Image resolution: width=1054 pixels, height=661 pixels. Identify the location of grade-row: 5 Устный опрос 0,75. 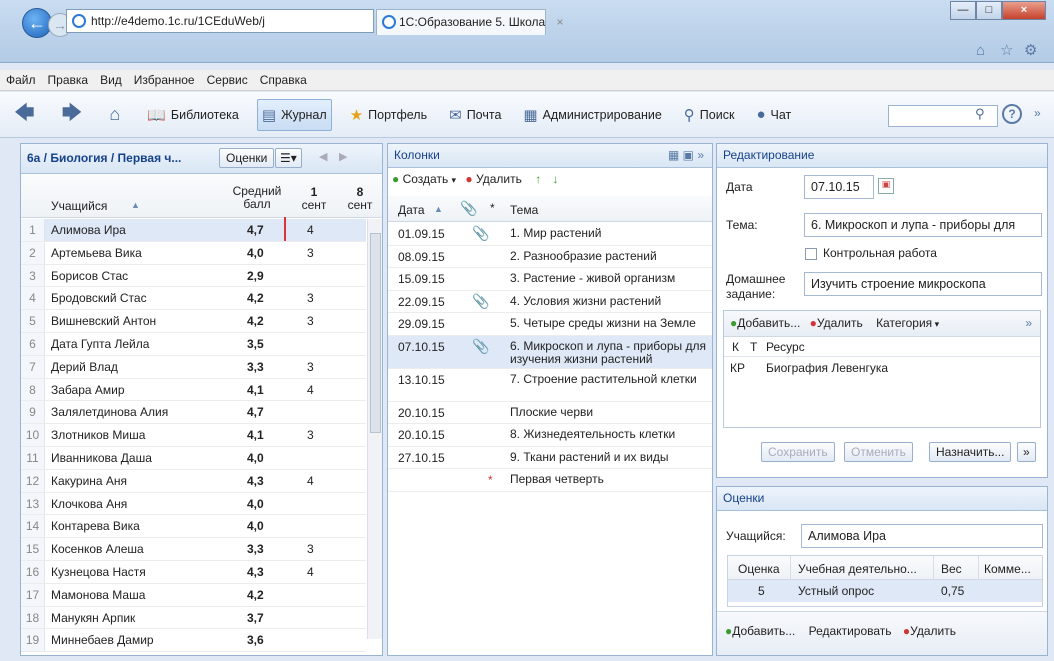
(885, 591).